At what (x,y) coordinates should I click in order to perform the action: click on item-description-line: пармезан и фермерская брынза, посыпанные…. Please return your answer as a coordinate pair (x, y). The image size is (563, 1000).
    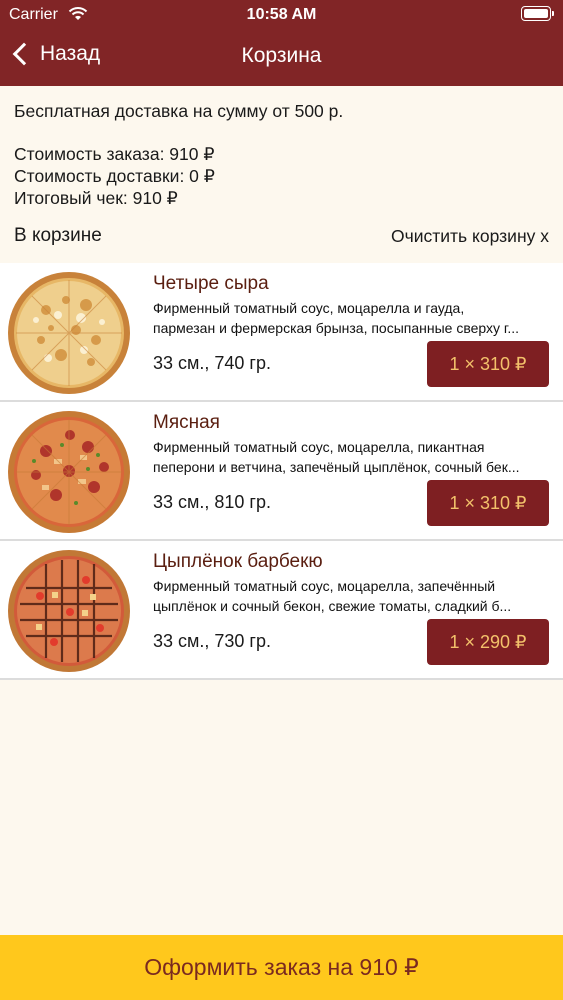
    Looking at the image, I should click on (336, 328).